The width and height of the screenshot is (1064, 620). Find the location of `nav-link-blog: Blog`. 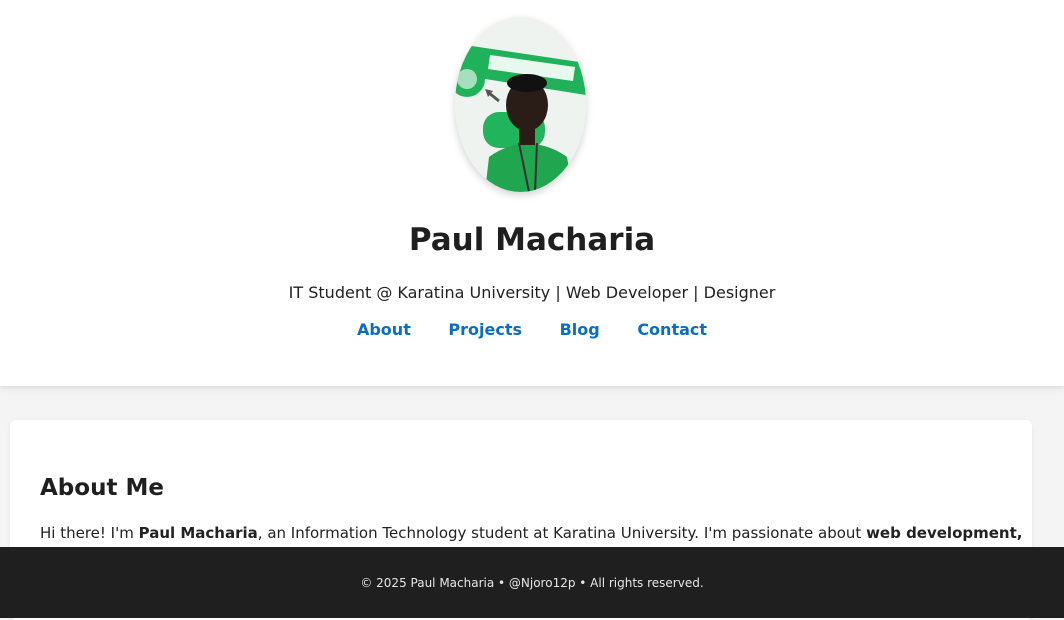

nav-link-blog: Blog is located at coordinates (580, 329).